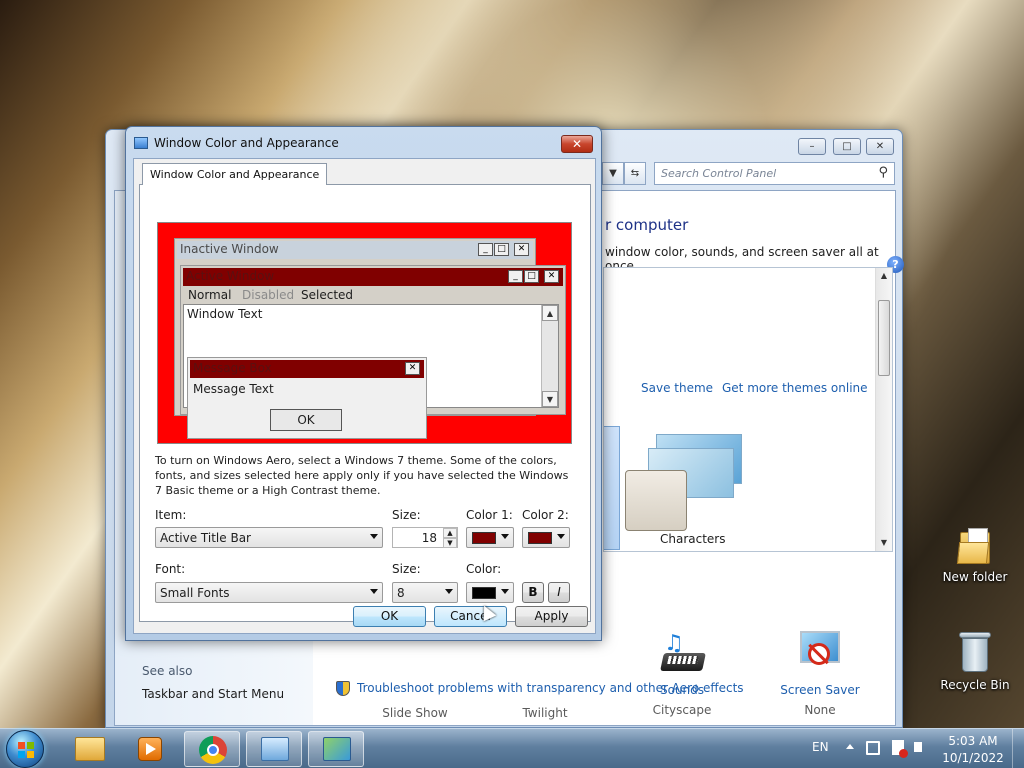 This screenshot has height=768, width=1024. What do you see at coordinates (171, 515) in the screenshot?
I see `item-label: Item:` at bounding box center [171, 515].